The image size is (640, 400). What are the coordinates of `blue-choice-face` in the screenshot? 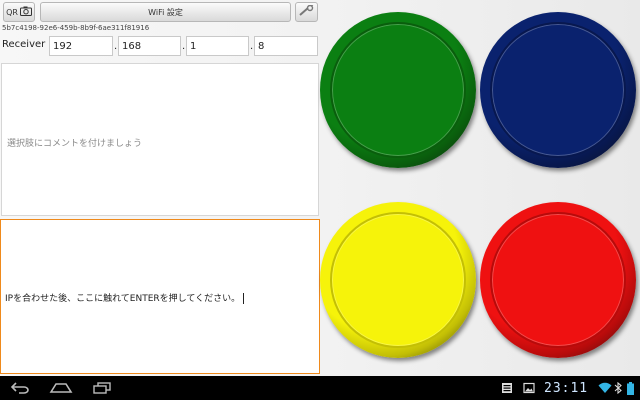 It's located at (558, 90).